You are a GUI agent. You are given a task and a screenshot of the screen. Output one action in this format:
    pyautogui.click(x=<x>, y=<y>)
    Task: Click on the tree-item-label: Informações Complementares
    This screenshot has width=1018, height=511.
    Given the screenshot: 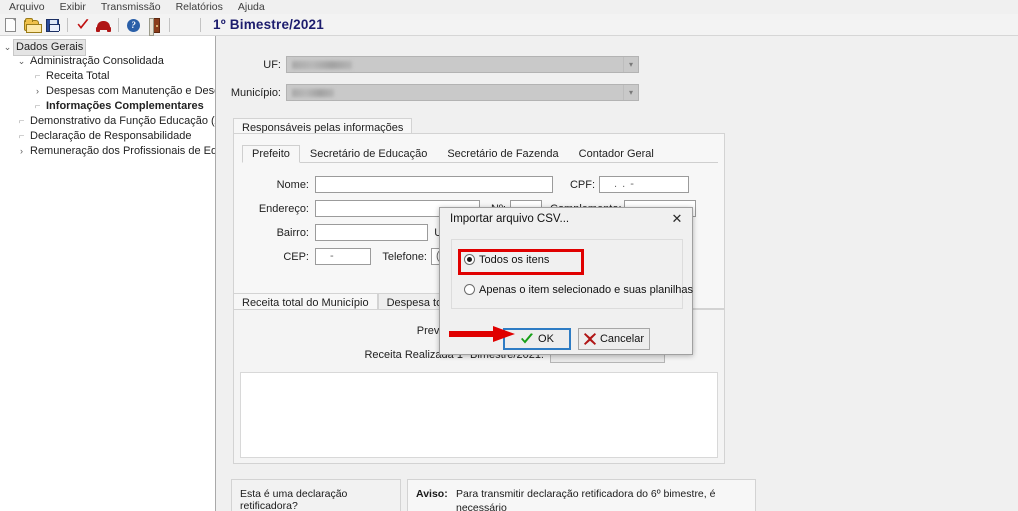 What is the action you would take?
    pyautogui.click(x=125, y=106)
    